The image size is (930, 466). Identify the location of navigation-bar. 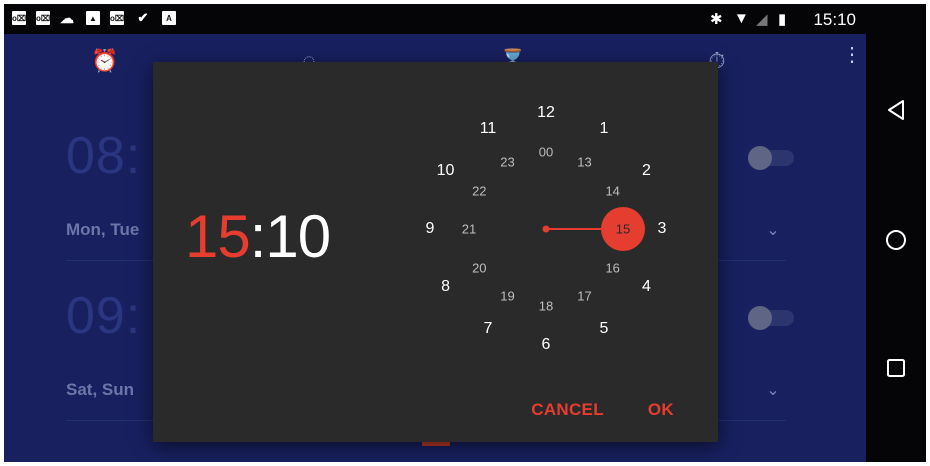
(896, 248).